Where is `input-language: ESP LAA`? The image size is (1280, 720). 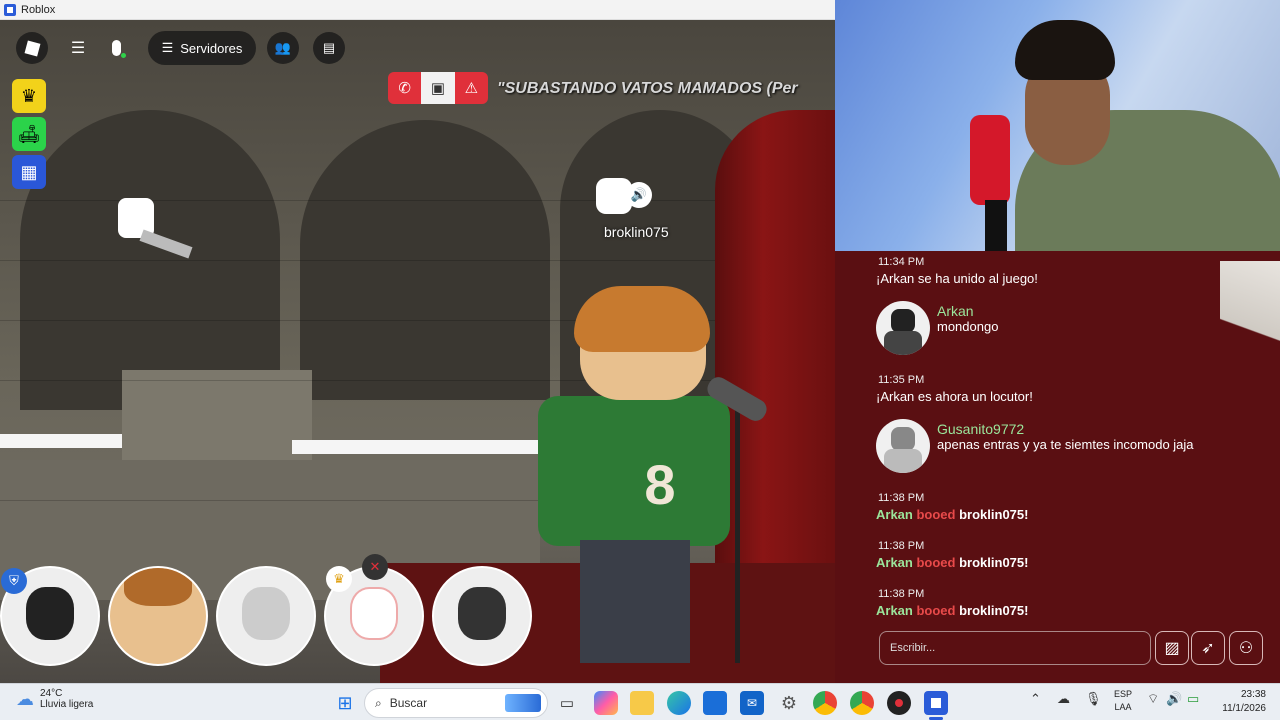
input-language: ESP LAA is located at coordinates (1123, 701).